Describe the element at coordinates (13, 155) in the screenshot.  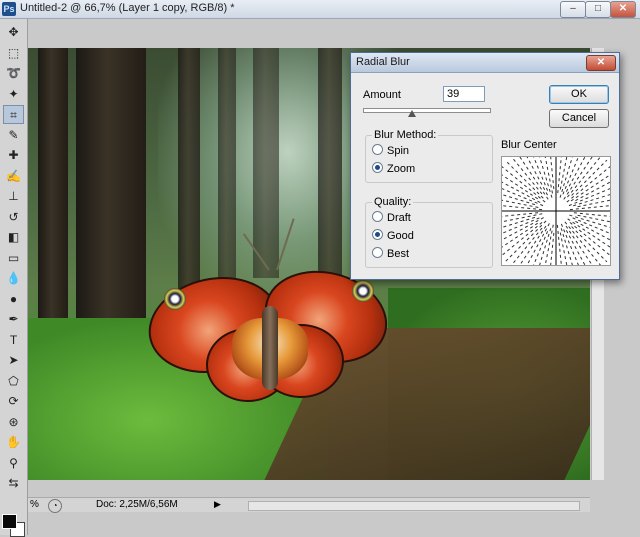
I see `healing-brush-tool-icon: ✚` at that location.